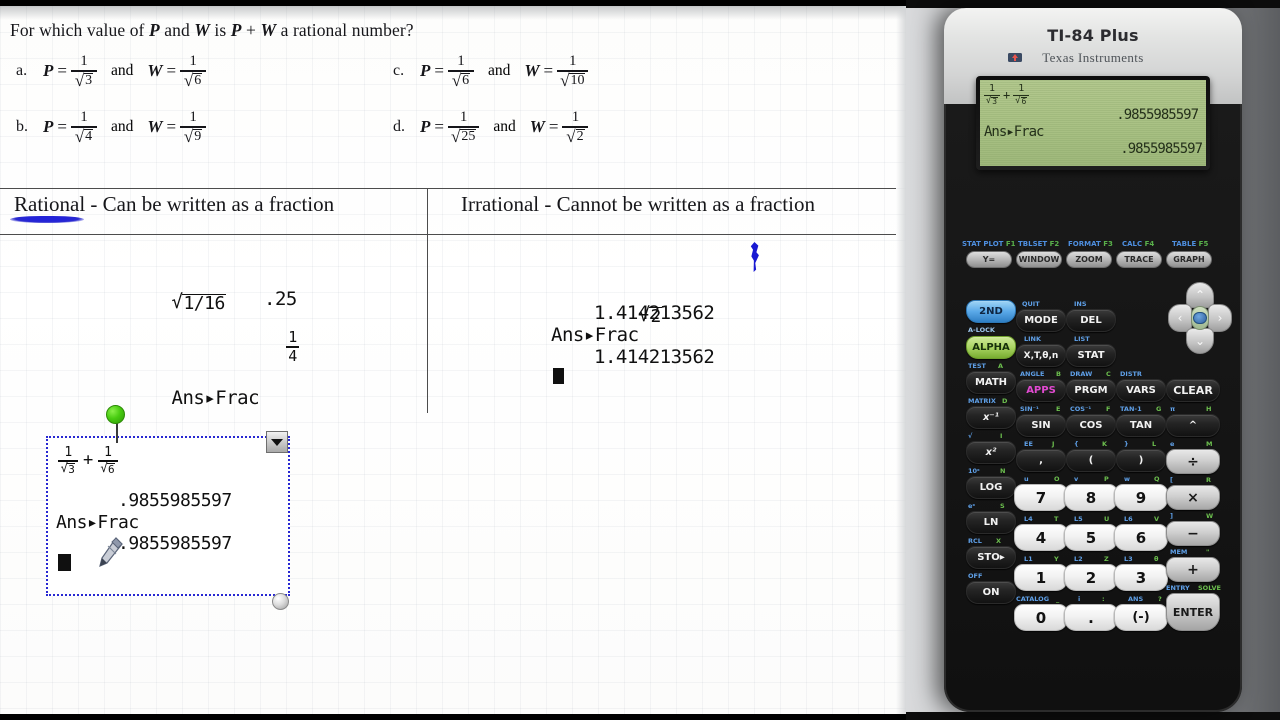 The height and width of the screenshot is (720, 1280). I want to click on seclabel-a-lock: A-LOCK, so click(981, 330).